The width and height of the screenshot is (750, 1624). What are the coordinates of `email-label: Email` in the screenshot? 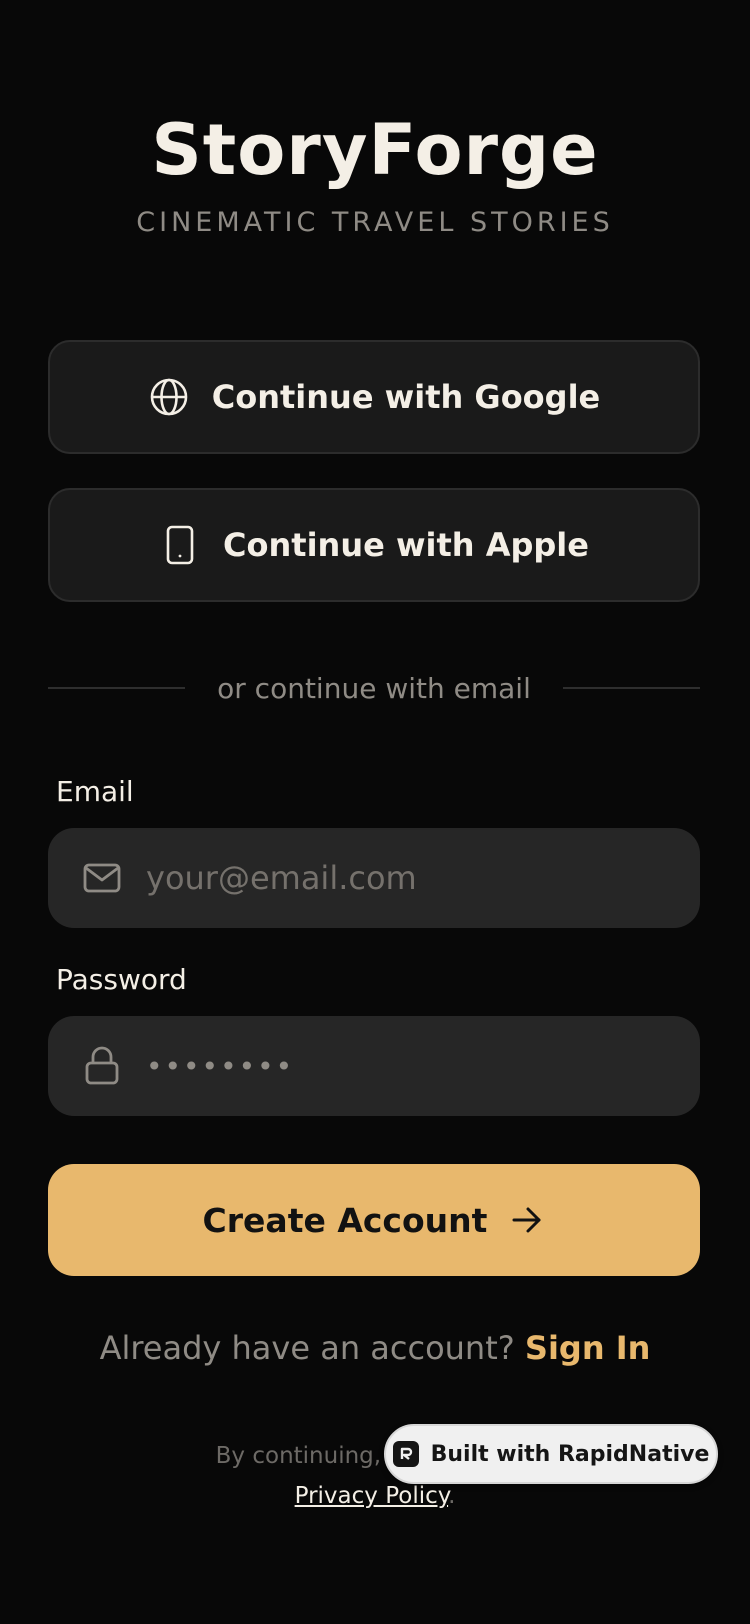 It's located at (95, 791).